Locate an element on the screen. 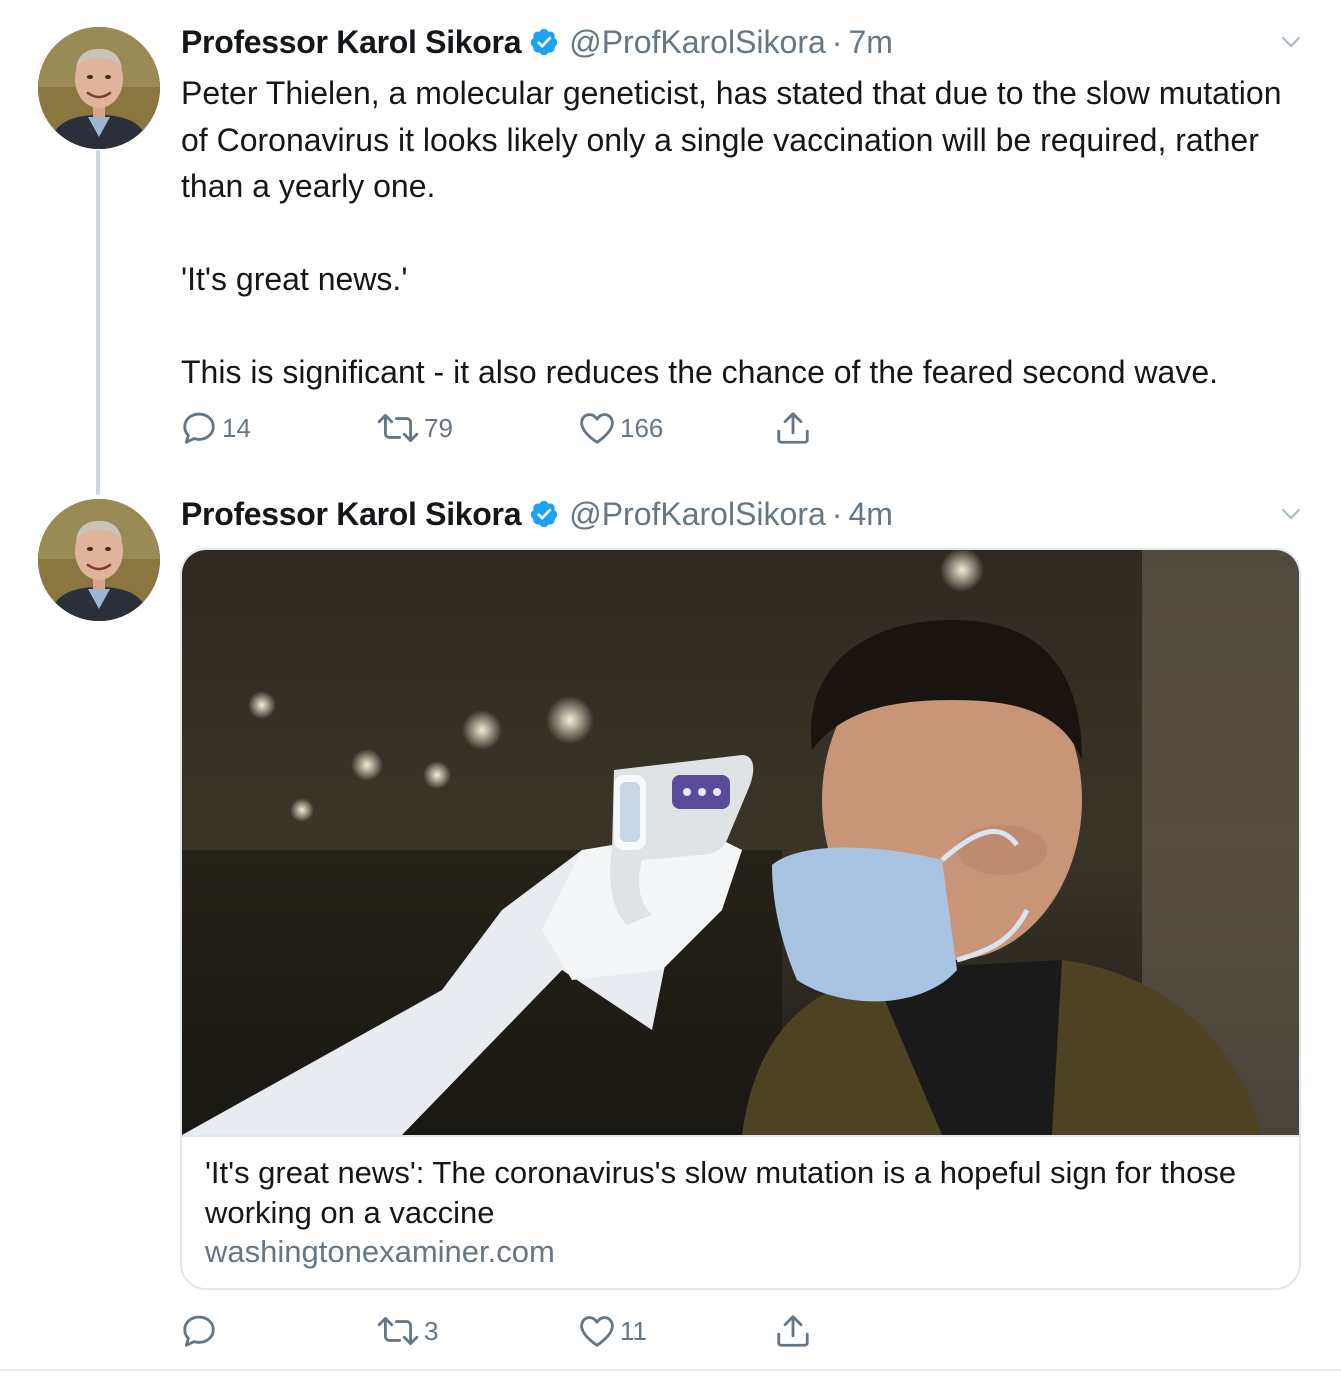  like-button: 11 is located at coordinates (612, 1331).